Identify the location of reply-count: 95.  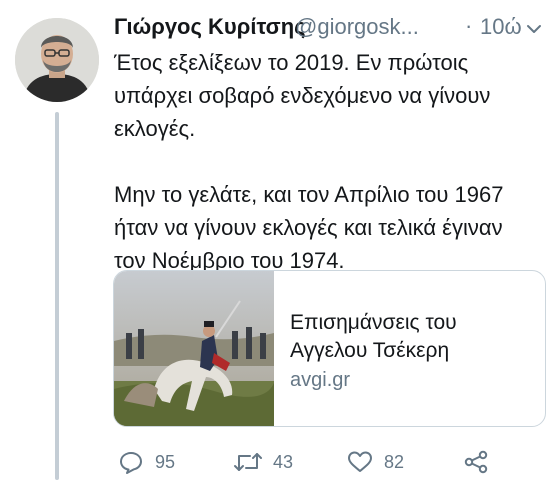
(165, 462).